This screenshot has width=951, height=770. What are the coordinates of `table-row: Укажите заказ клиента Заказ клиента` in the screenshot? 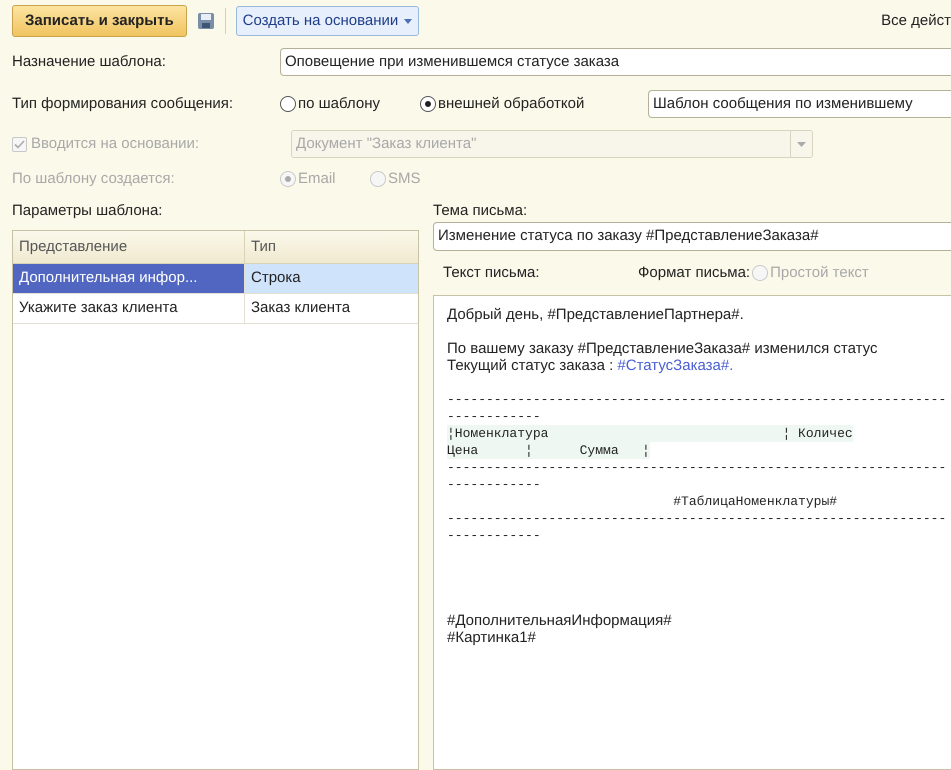 It's located at (215, 309).